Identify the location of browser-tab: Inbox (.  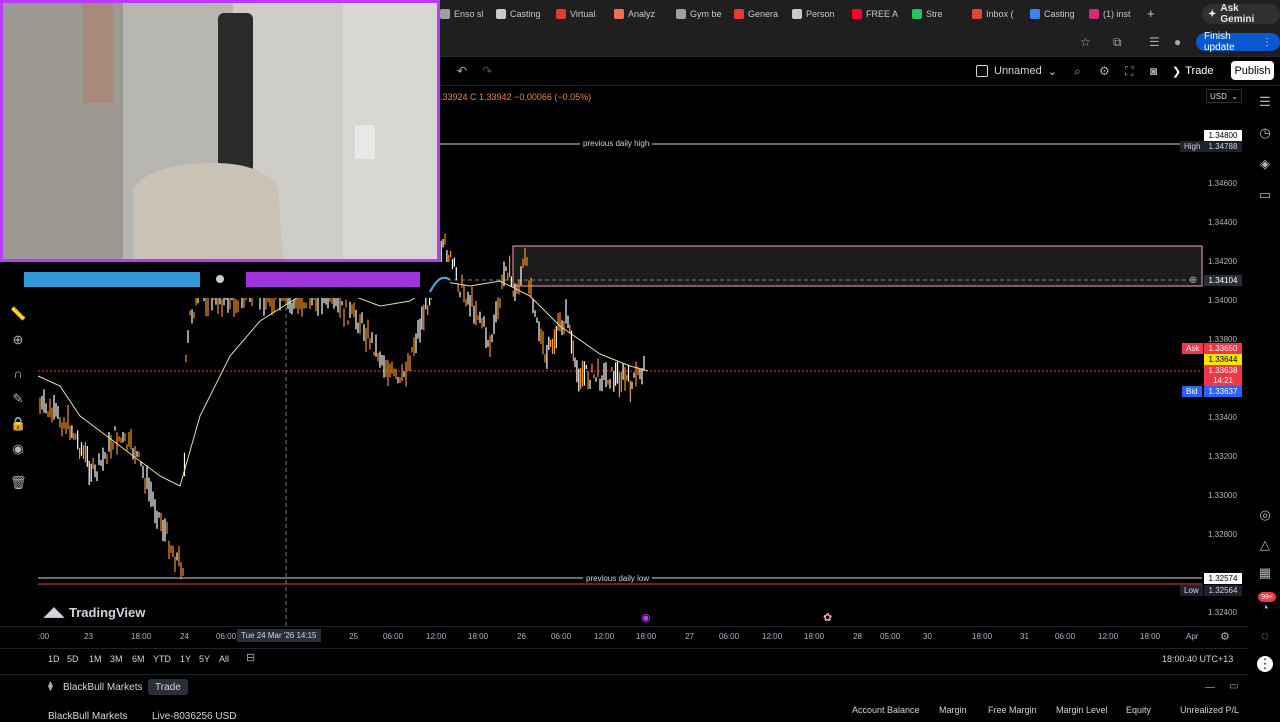
(998, 14).